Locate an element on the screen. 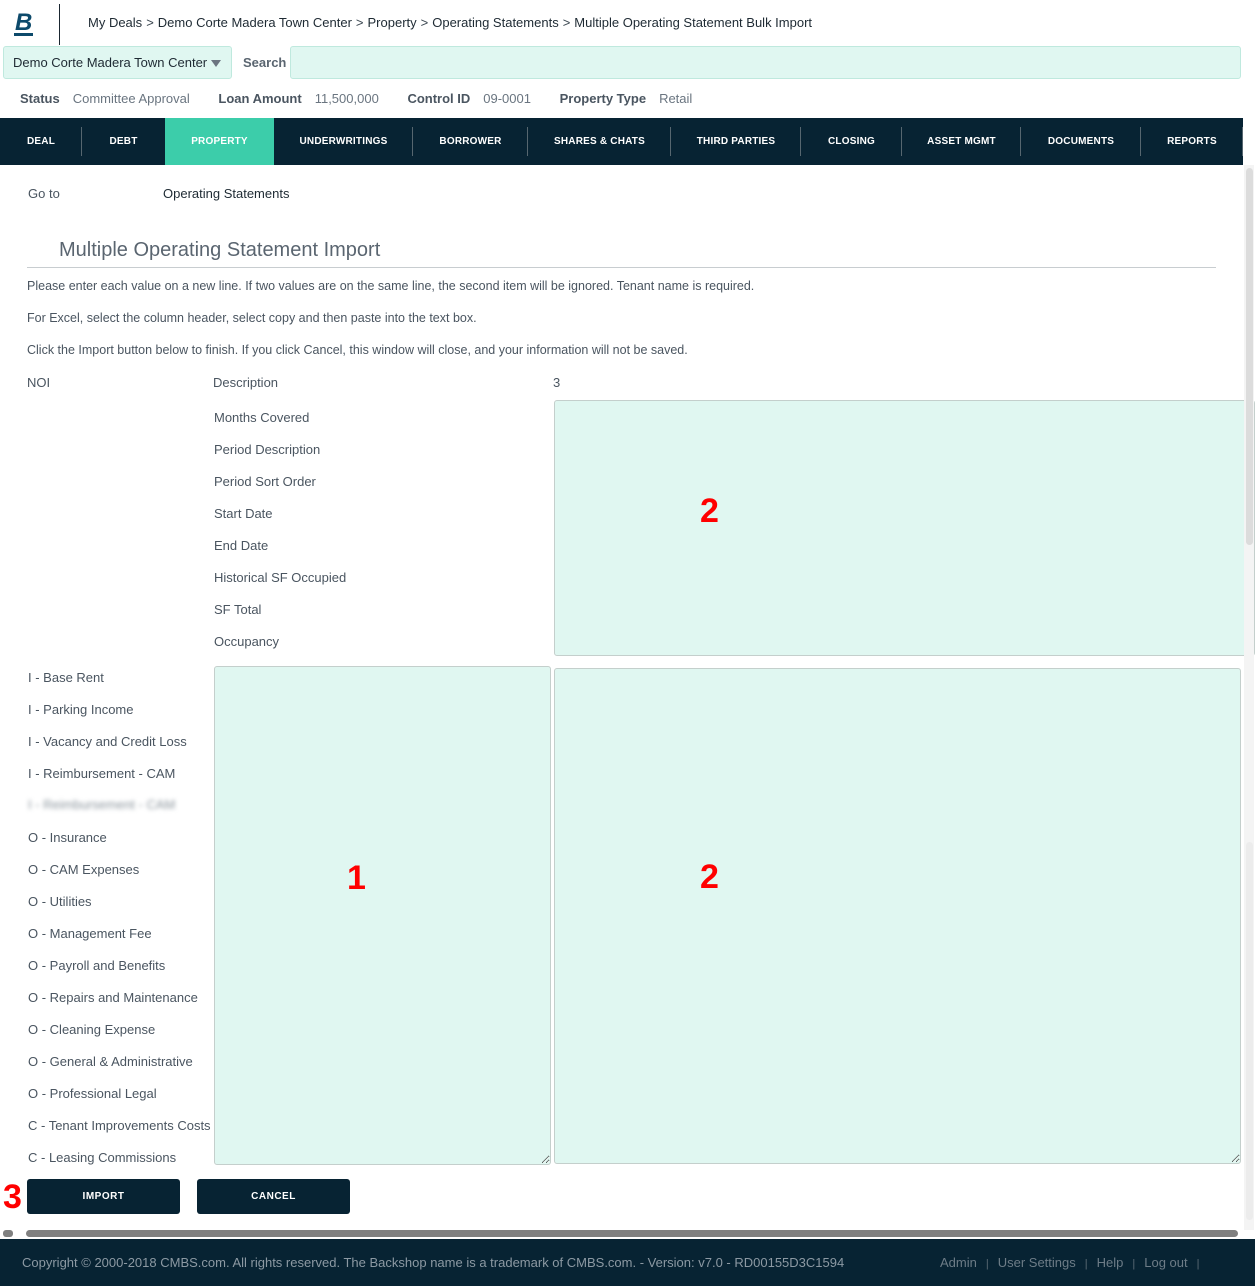 The height and width of the screenshot is (1286, 1255). period-values-textarea is located at coordinates (904, 528).